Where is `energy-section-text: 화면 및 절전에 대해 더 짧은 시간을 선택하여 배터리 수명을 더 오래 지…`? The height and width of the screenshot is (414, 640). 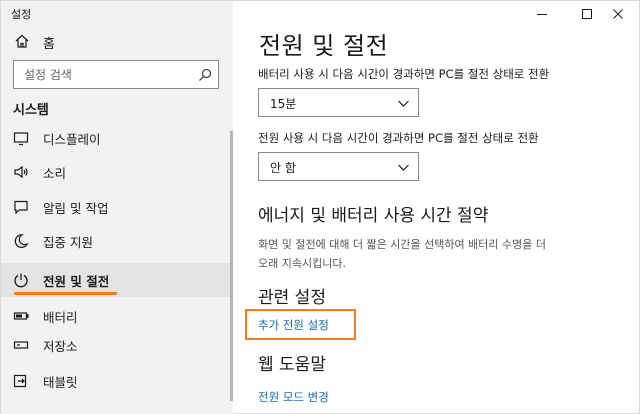 energy-section-text: 화면 및 절전에 대해 더 짧은 시간을 선택하여 배터리 수명을 더 오래 지… is located at coordinates (443, 254).